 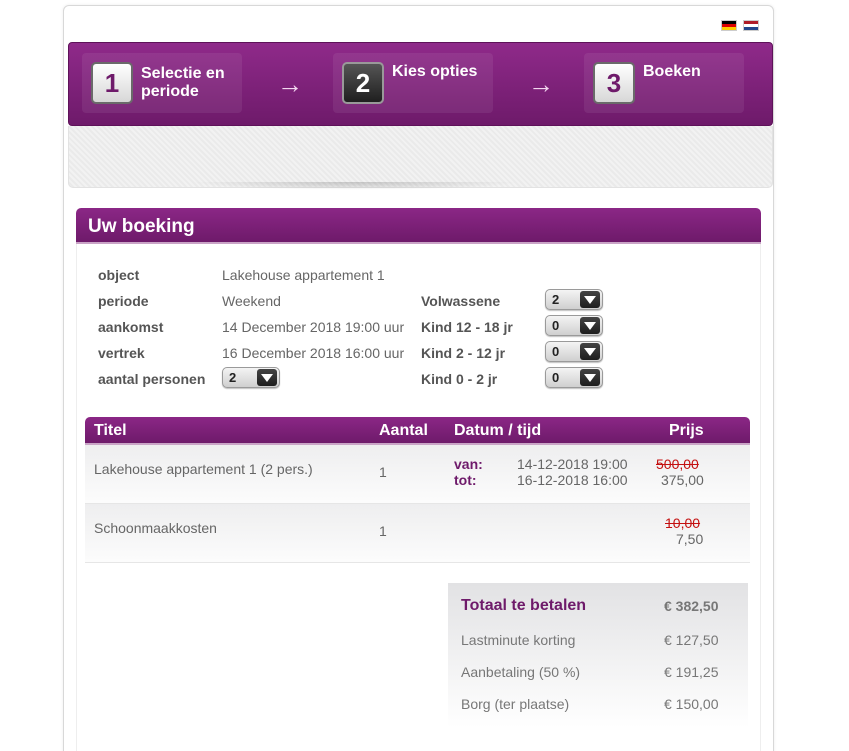 What do you see at coordinates (467, 327) in the screenshot?
I see `kind-12-18-label: Kind 12 - 18 jr` at bounding box center [467, 327].